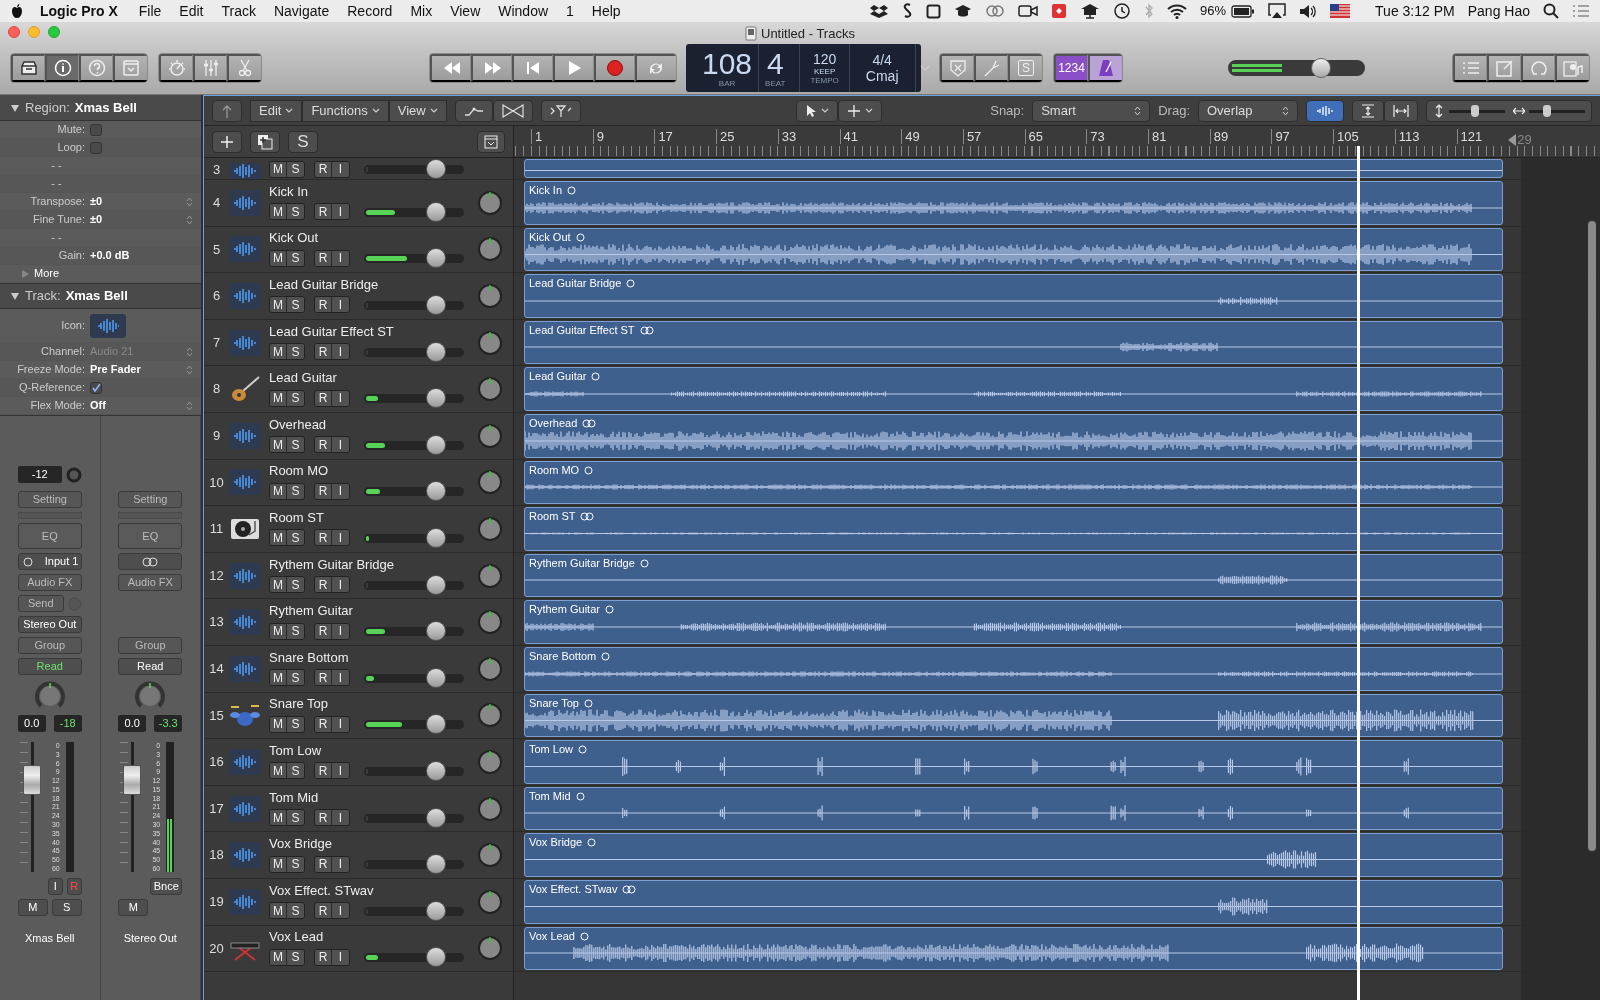 The width and height of the screenshot is (1600, 1000). I want to click on track-name: Snare Top, so click(373, 704).